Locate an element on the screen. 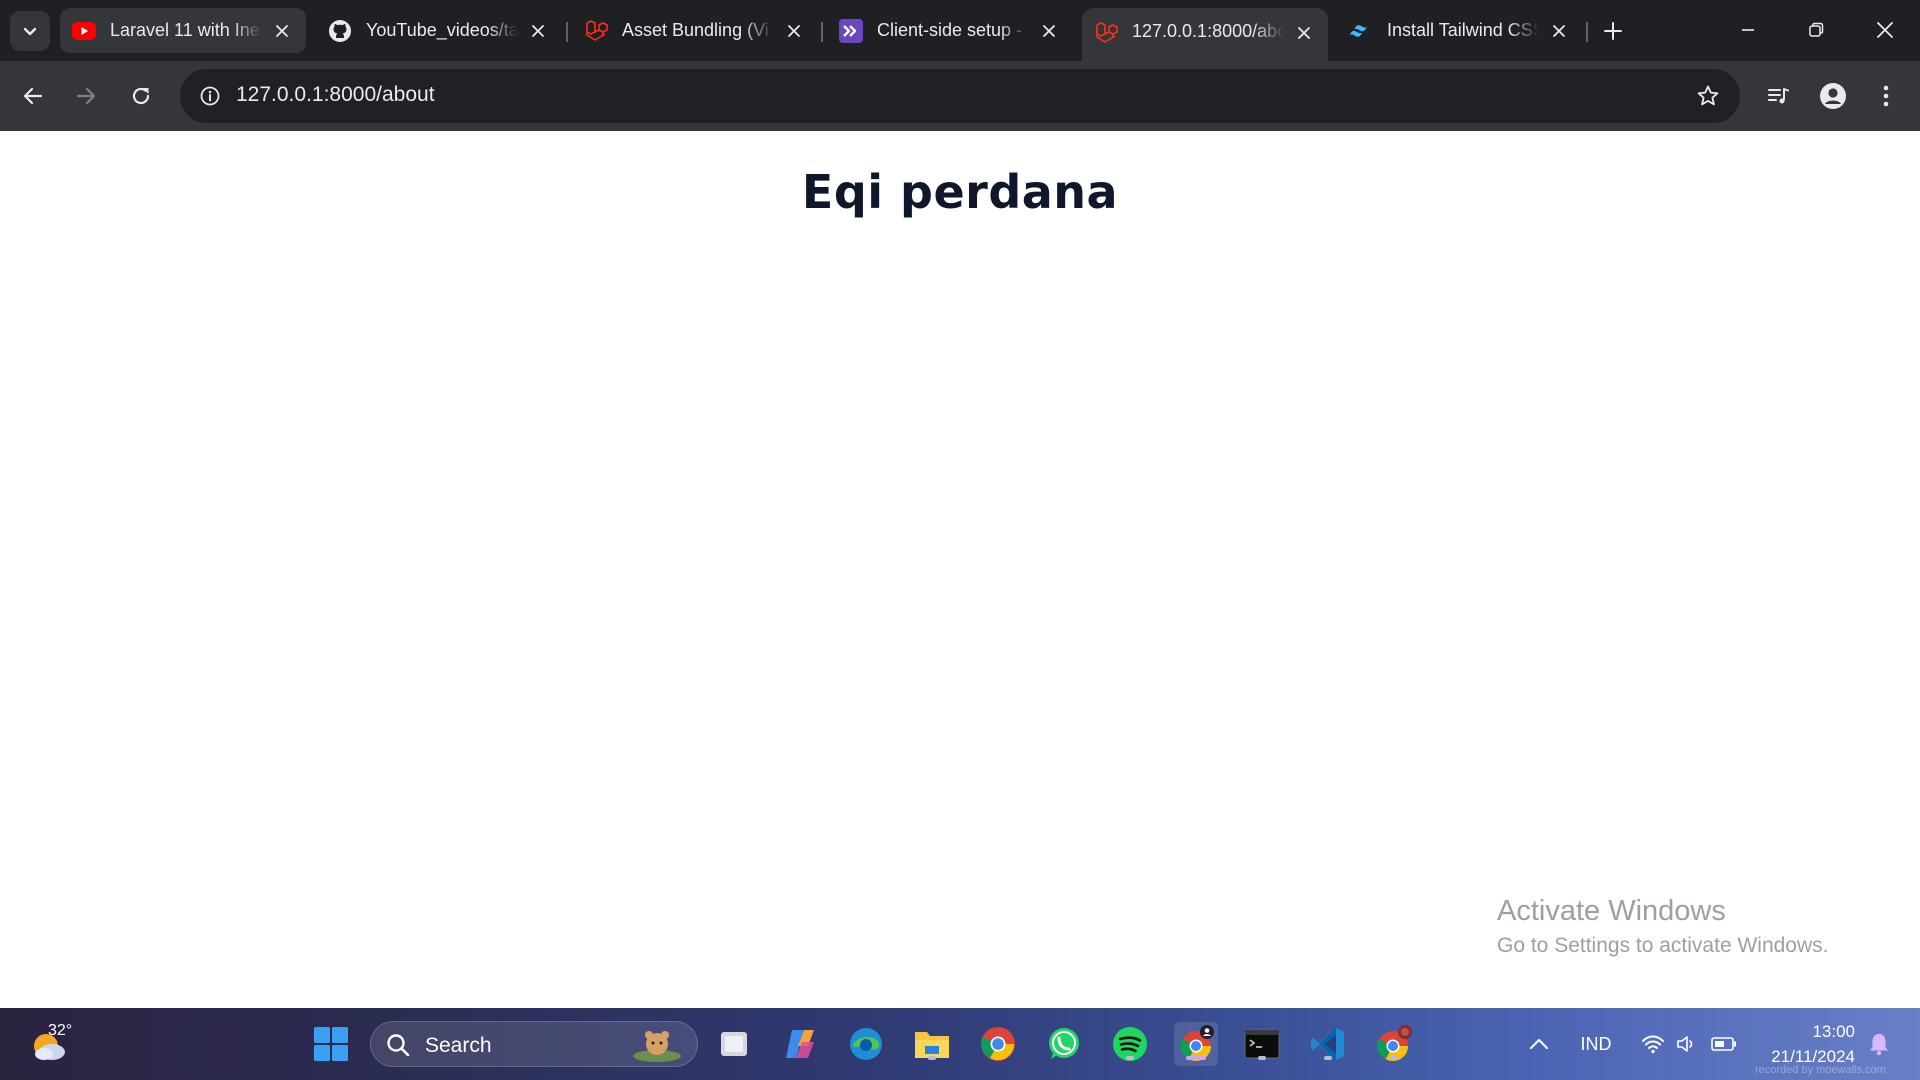 The height and width of the screenshot is (1080, 1920). site-info-icon is located at coordinates (210, 96).